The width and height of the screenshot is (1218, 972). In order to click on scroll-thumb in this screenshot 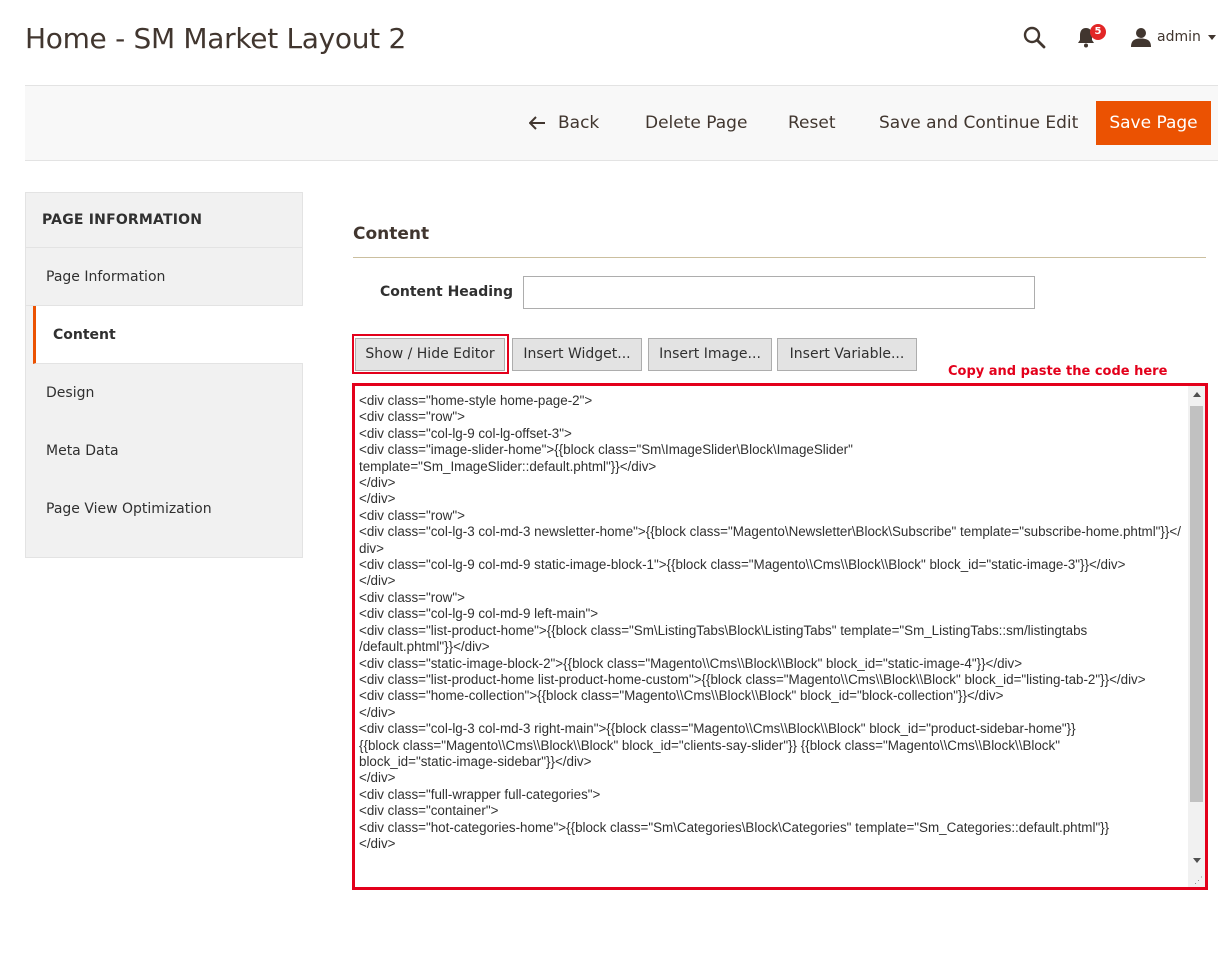, I will do `click(1196, 604)`.